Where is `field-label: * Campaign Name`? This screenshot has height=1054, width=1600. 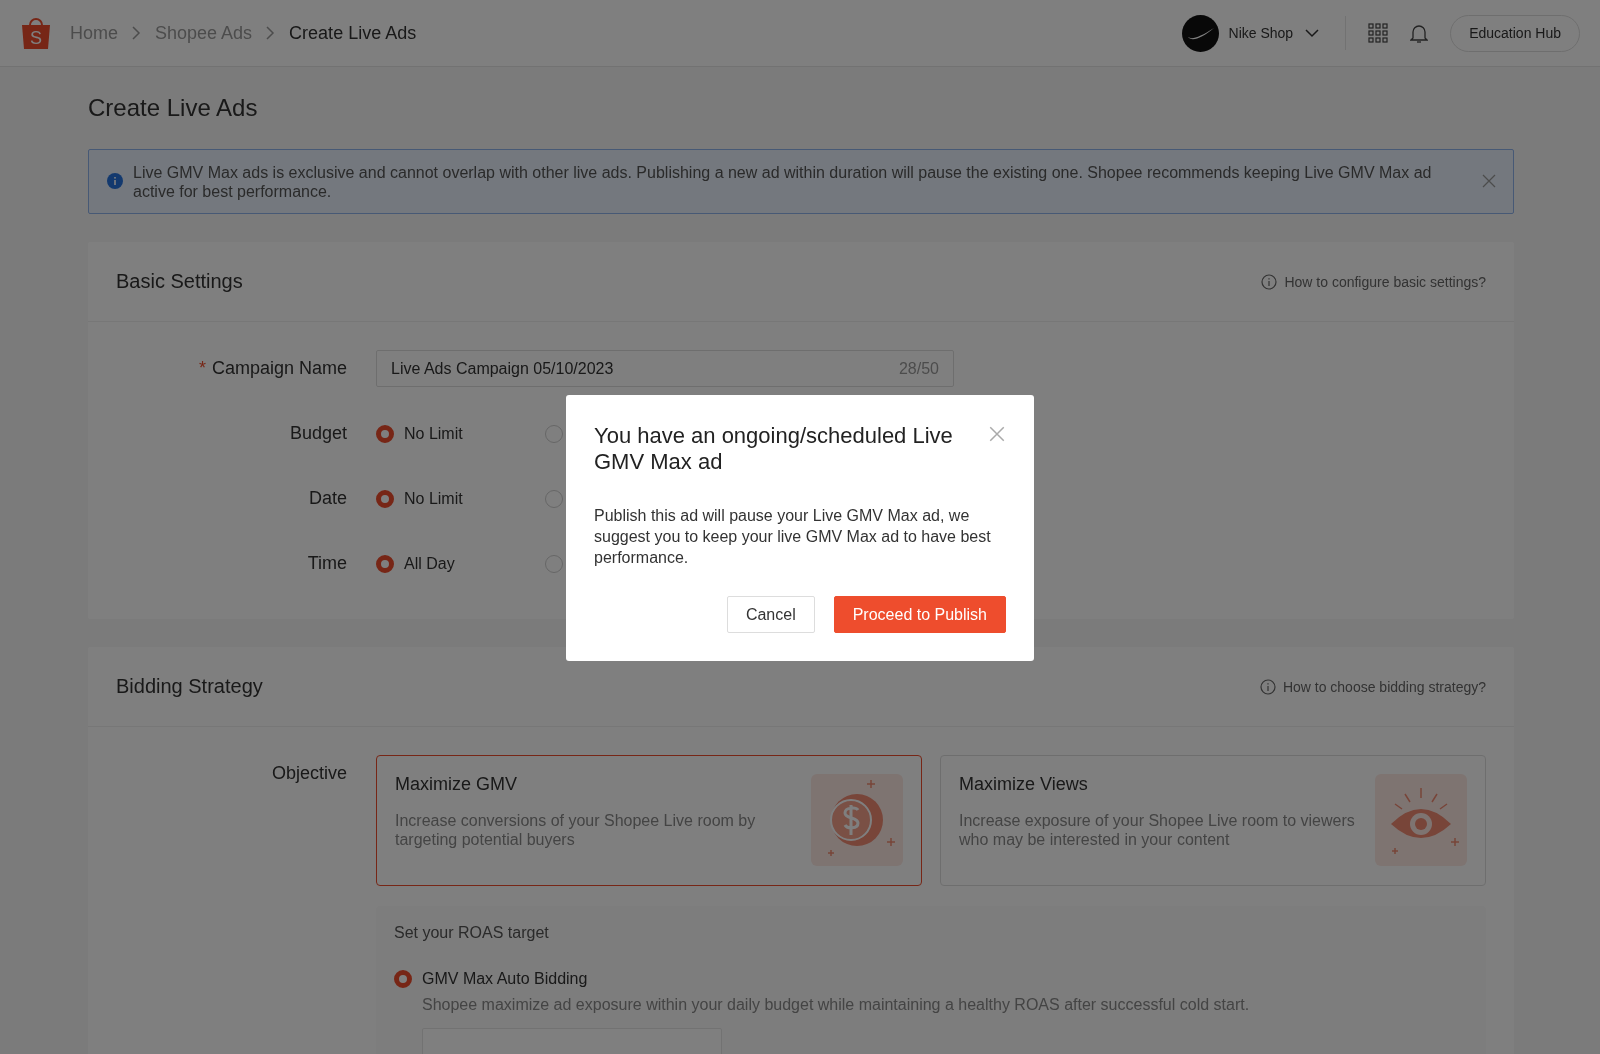 field-label: * Campaign Name is located at coordinates (272, 368).